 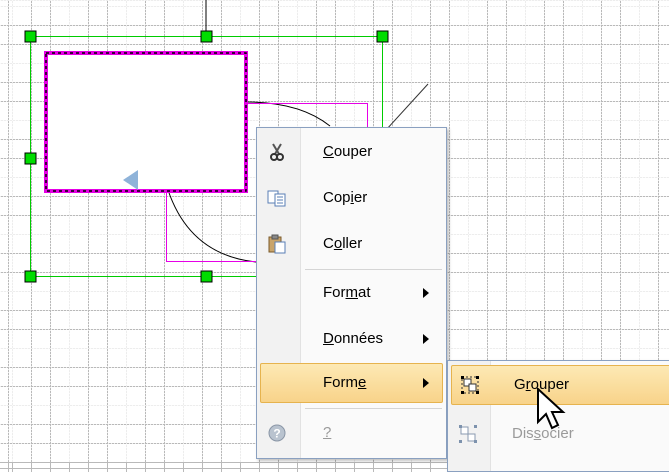 What do you see at coordinates (345, 197) in the screenshot?
I see `menu-item-copier-label: Copier` at bounding box center [345, 197].